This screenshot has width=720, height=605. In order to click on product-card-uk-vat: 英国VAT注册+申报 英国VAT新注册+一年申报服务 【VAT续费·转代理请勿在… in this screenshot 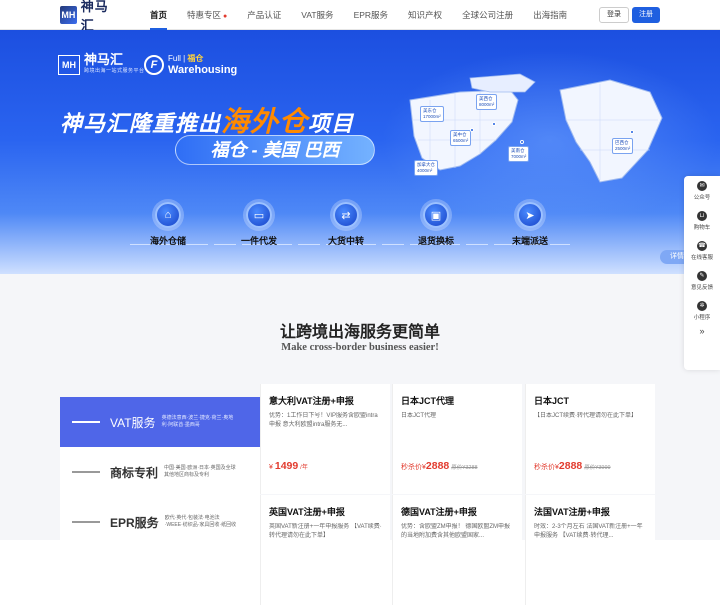, I will do `click(325, 550)`.